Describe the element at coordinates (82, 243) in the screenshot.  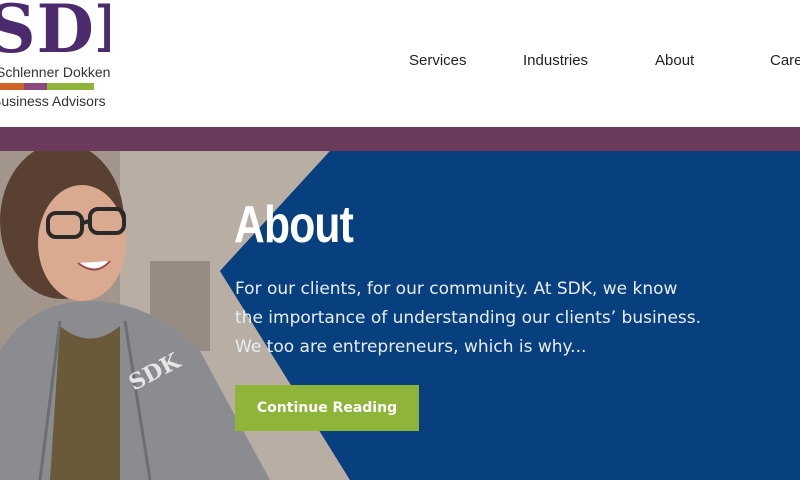
I see `person-face` at that location.